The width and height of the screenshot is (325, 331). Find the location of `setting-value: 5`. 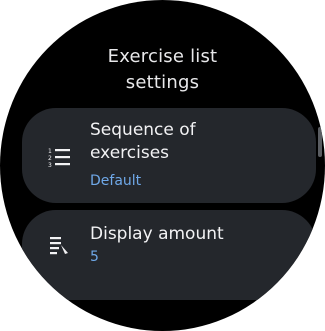

setting-value: 5 is located at coordinates (94, 257).